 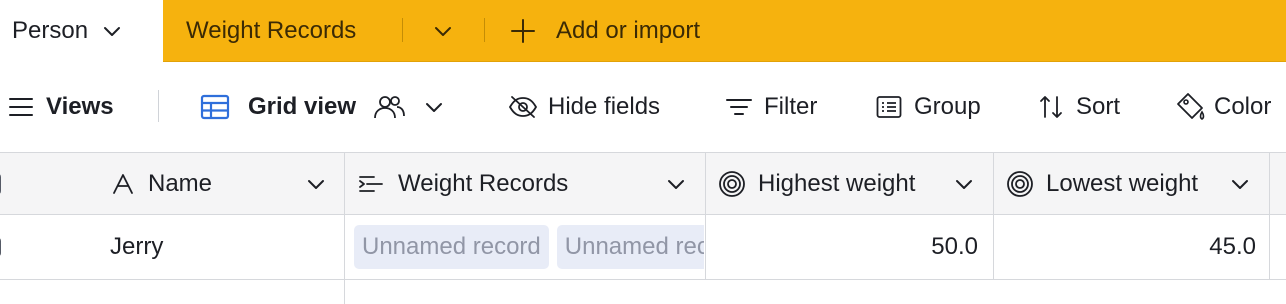 I want to click on cell-weight-records: Unnamed record Unnamed record, so click(x=529, y=247).